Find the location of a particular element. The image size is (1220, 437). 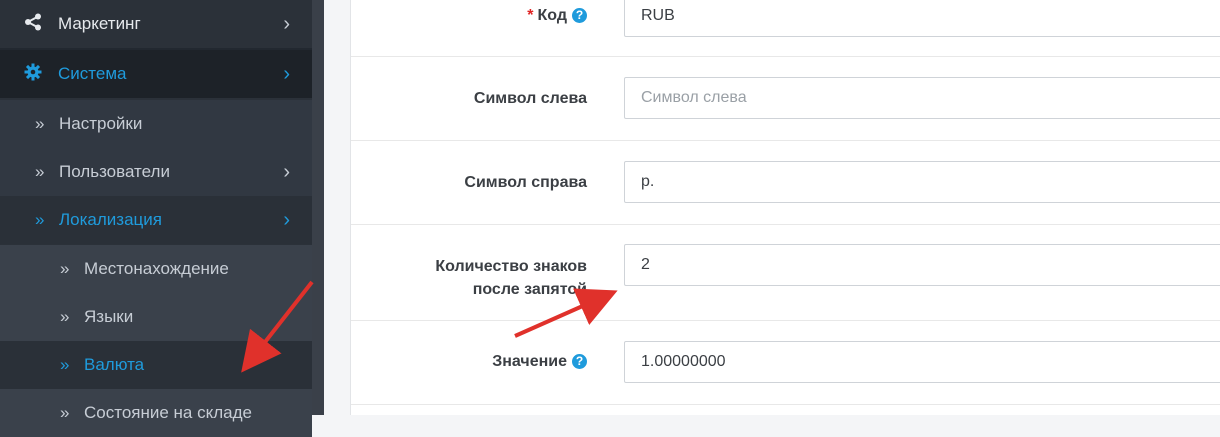

symbol-left-input is located at coordinates (922, 98).